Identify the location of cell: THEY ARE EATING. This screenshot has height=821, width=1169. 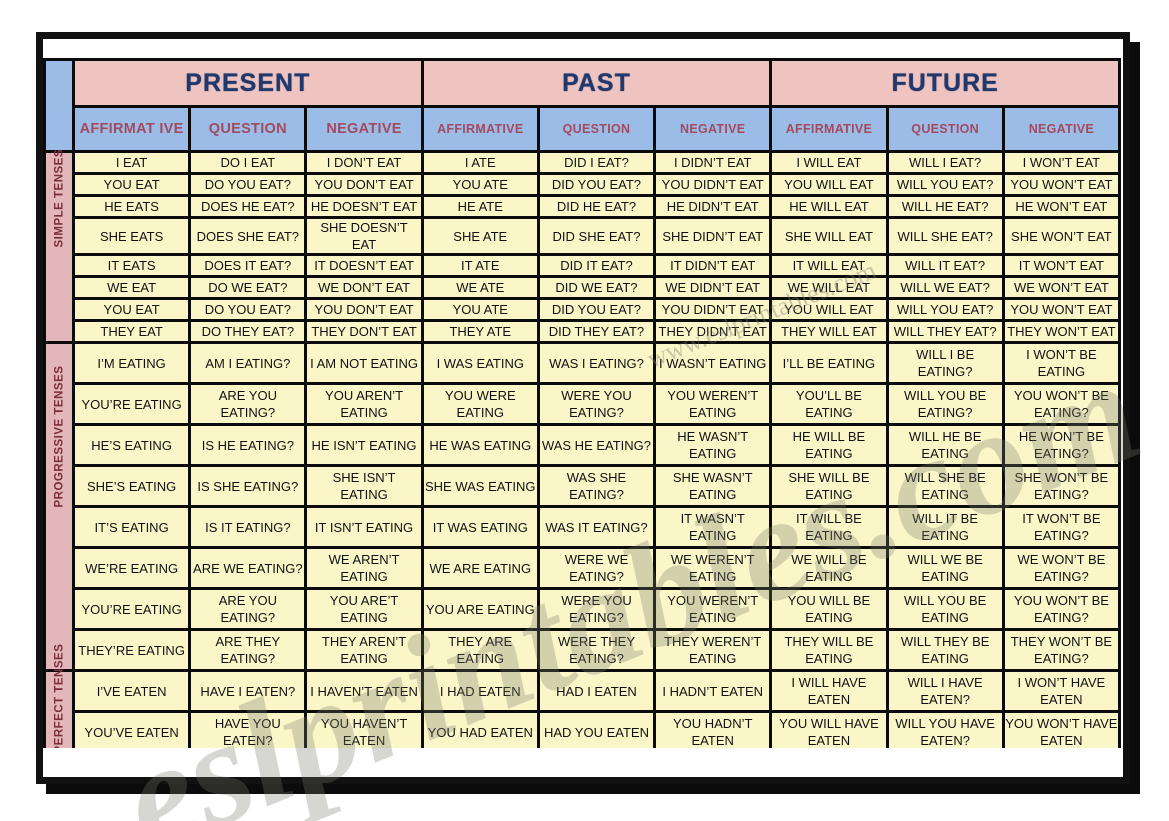
(480, 650).